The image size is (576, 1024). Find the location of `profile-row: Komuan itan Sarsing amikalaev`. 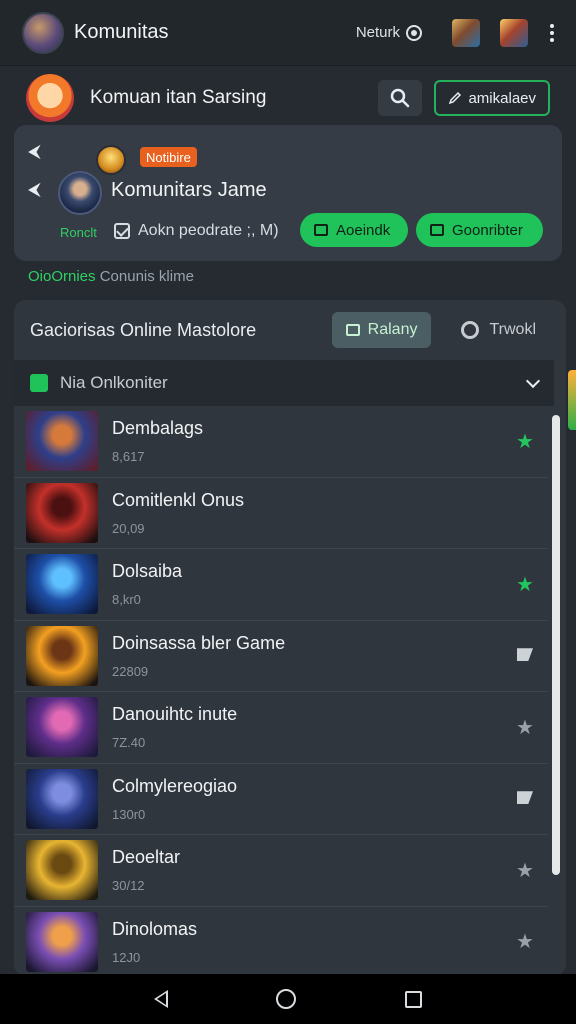

profile-row: Komuan itan Sarsing amikalaev is located at coordinates (288, 98).